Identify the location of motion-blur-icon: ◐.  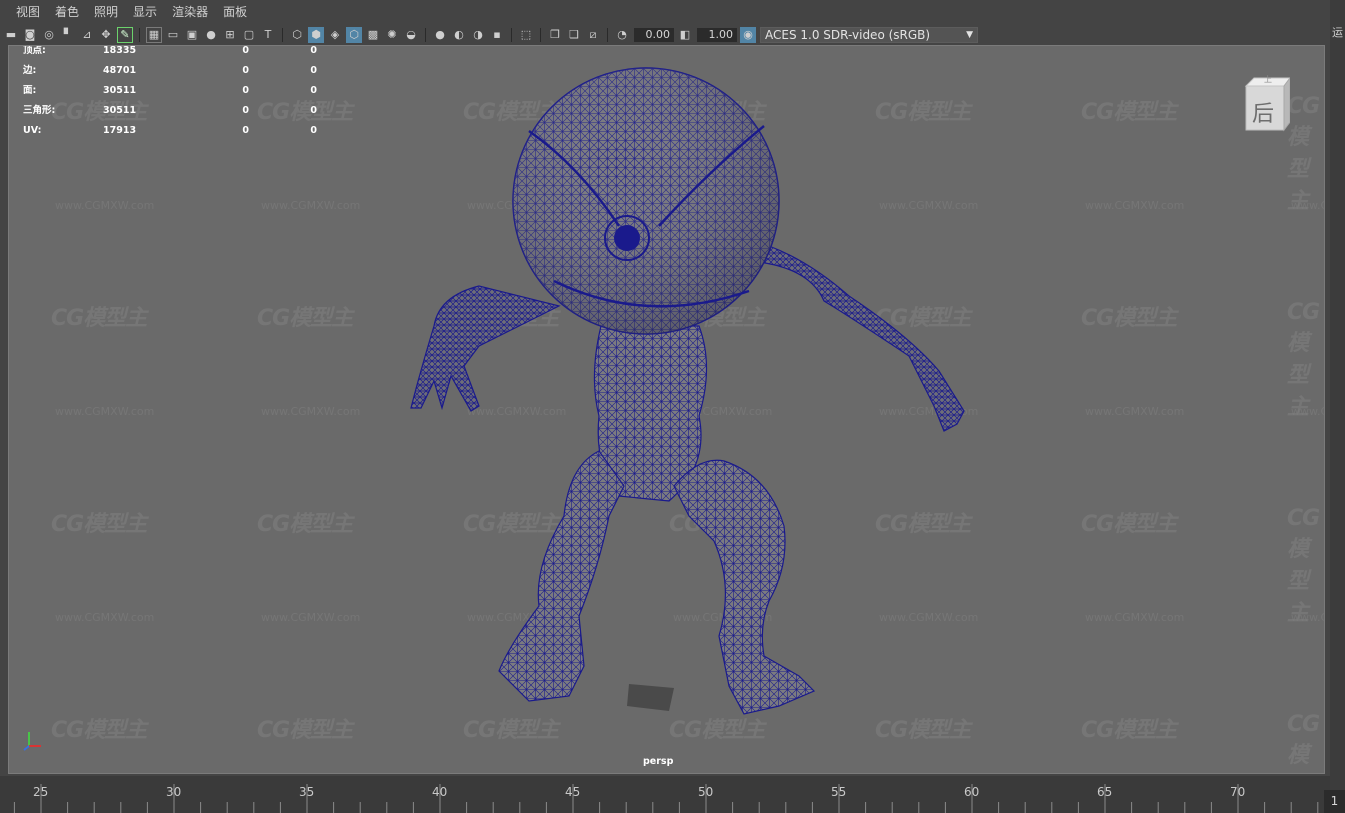
(459, 35).